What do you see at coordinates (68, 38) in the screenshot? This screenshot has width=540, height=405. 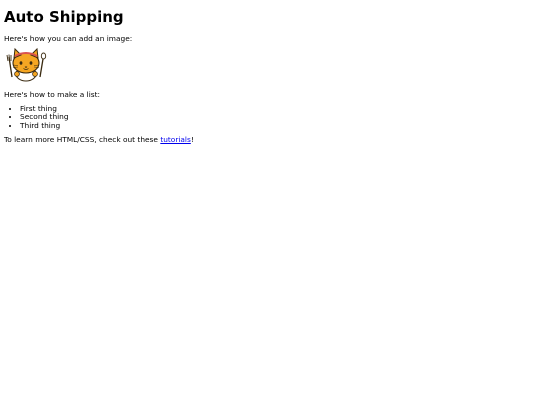 I see `image-intro-text: Here's how you can add an image:` at bounding box center [68, 38].